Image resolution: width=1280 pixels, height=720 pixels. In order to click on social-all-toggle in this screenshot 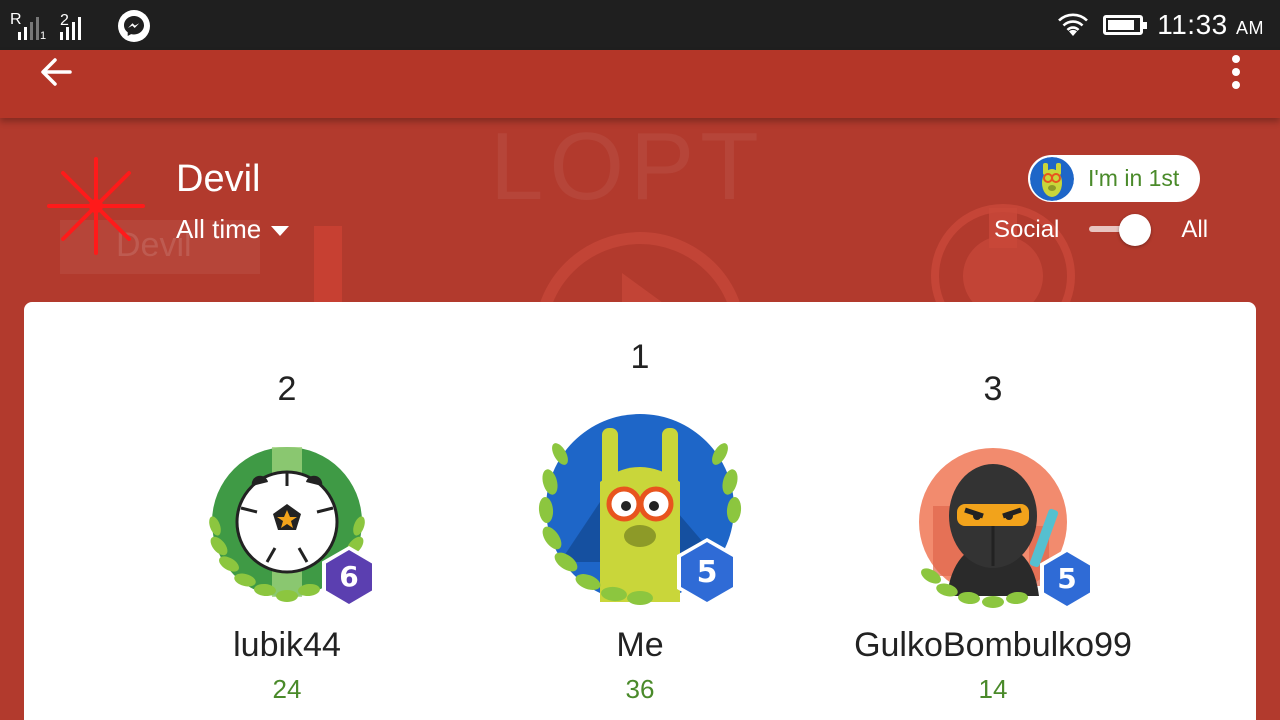, I will do `click(1119, 230)`.